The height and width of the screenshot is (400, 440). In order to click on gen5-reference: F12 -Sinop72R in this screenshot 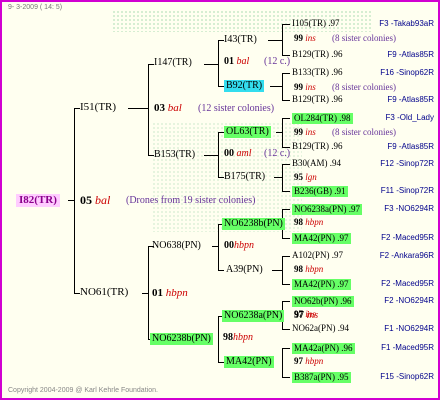, I will do `click(407, 163)`.